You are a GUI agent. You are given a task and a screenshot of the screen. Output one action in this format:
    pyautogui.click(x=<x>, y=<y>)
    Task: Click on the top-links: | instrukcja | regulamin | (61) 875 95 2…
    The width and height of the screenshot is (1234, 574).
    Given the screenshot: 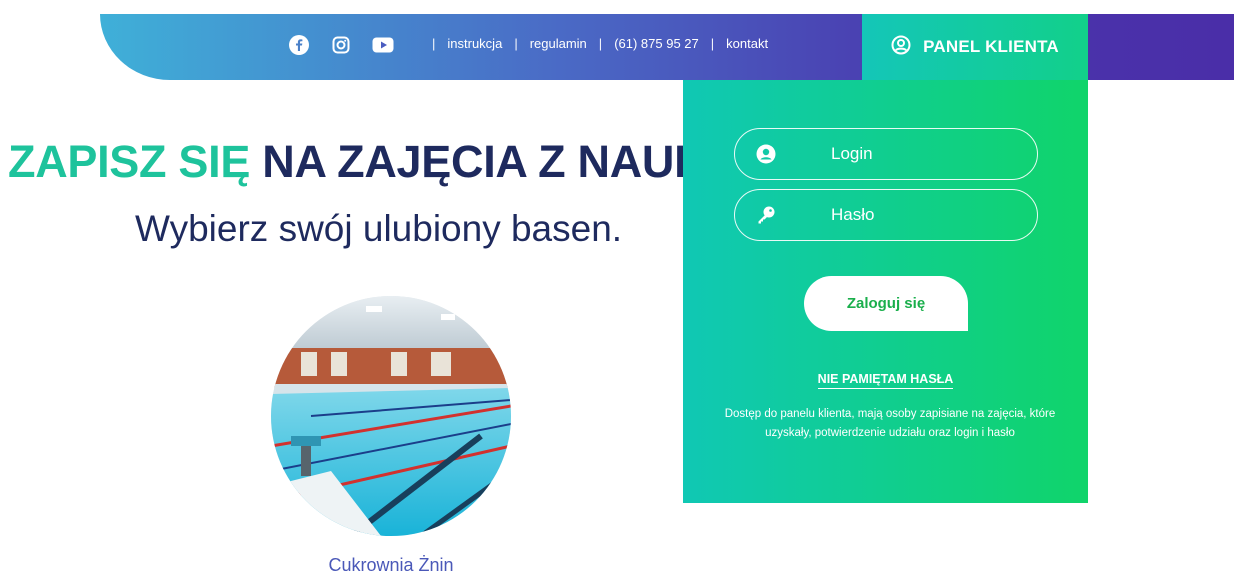 What is the action you would take?
    pyautogui.click(x=594, y=43)
    